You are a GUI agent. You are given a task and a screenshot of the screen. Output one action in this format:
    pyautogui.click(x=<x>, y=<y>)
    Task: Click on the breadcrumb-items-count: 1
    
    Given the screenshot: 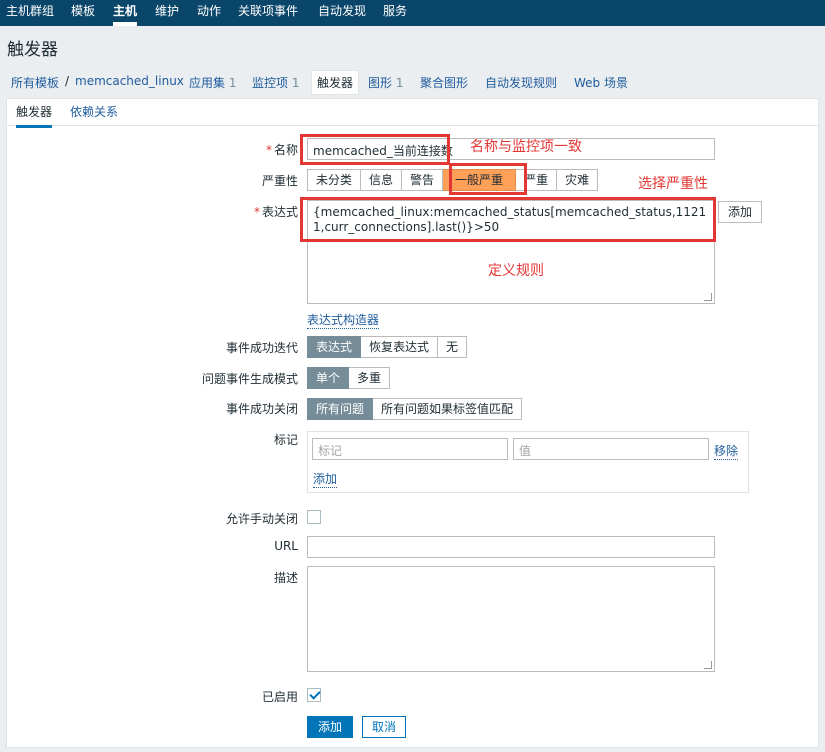 What is the action you would take?
    pyautogui.click(x=295, y=83)
    